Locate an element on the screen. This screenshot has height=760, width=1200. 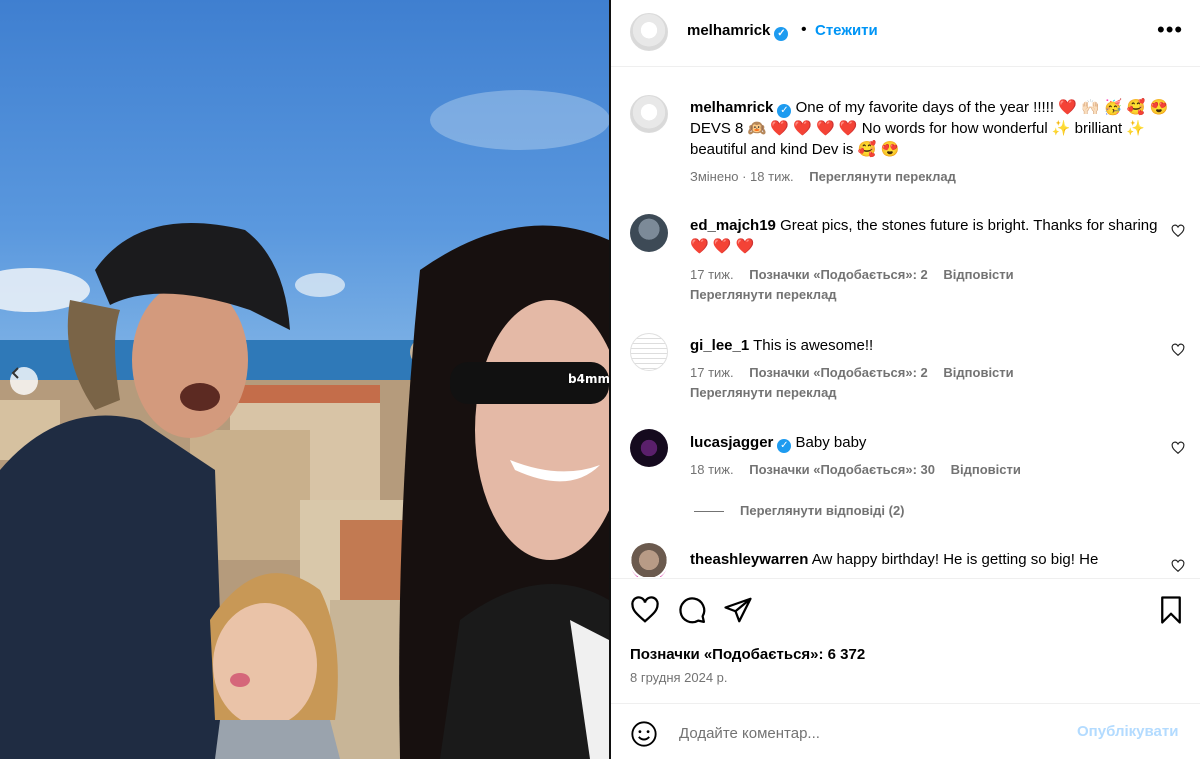
author-username-text: melhamrick is located at coordinates (728, 30).